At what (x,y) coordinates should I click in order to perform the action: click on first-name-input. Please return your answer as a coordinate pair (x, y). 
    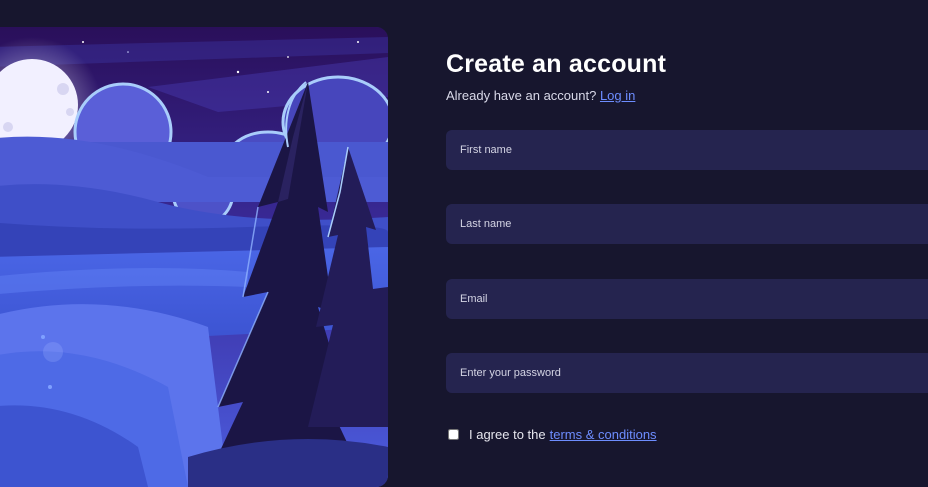
    Looking at the image, I should click on (687, 150).